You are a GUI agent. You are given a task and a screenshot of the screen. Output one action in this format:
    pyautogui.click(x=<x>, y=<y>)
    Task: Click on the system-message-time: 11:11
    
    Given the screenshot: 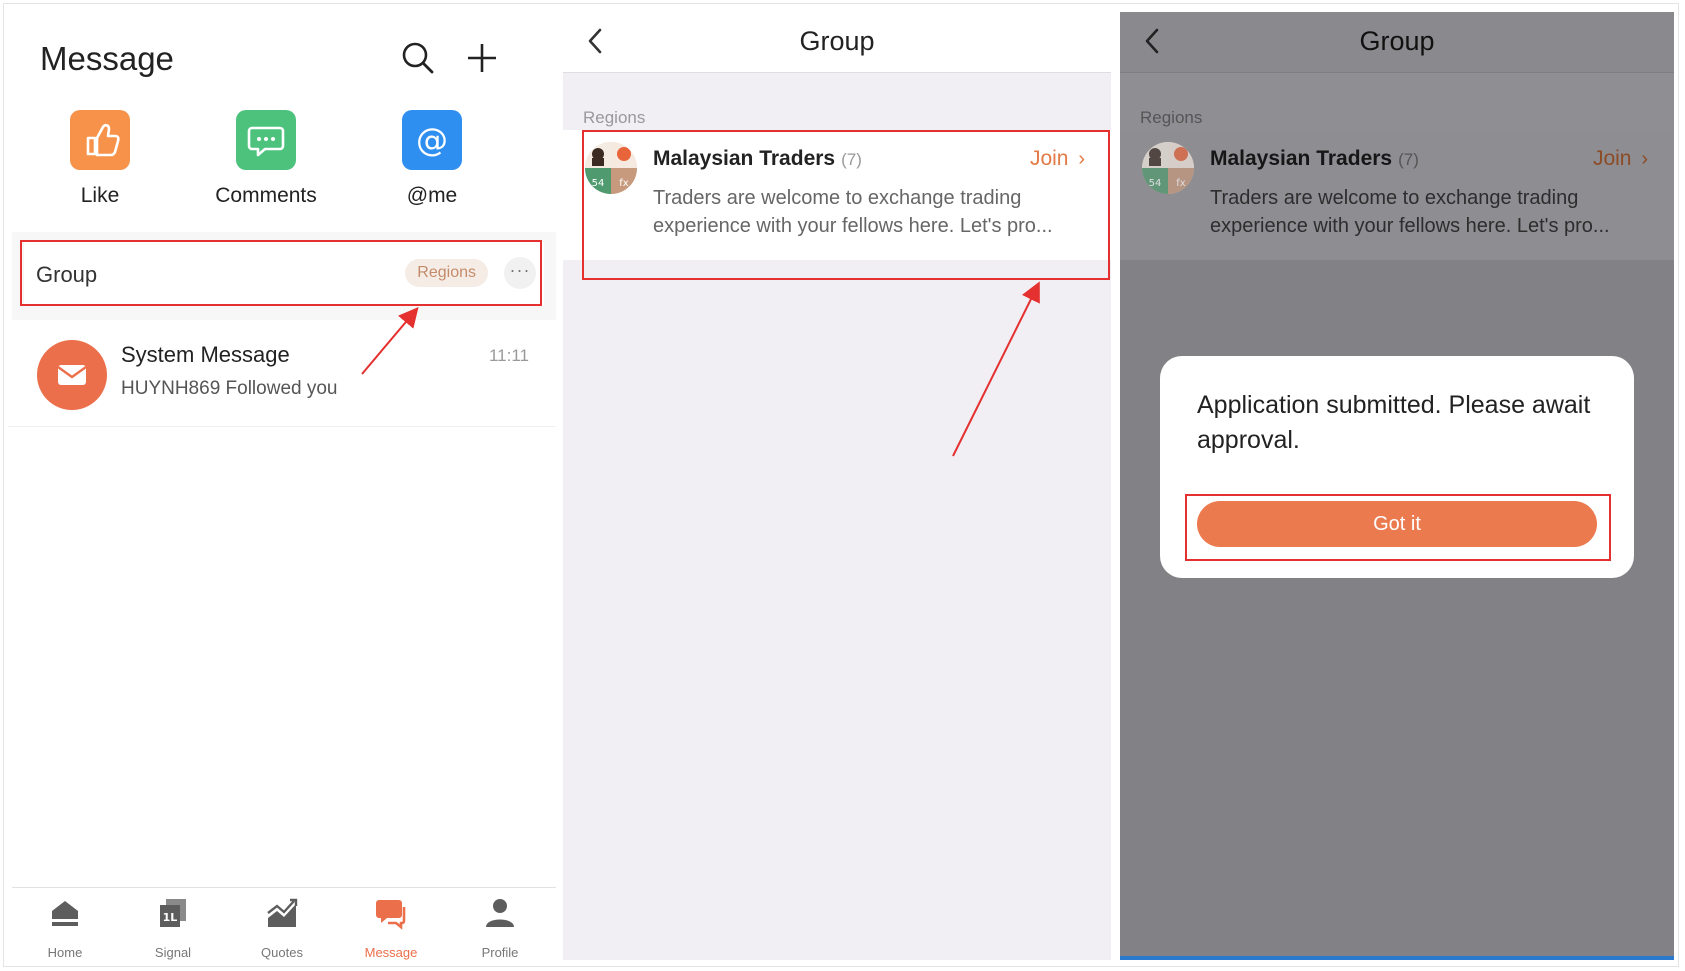 What is the action you would take?
    pyautogui.click(x=508, y=355)
    